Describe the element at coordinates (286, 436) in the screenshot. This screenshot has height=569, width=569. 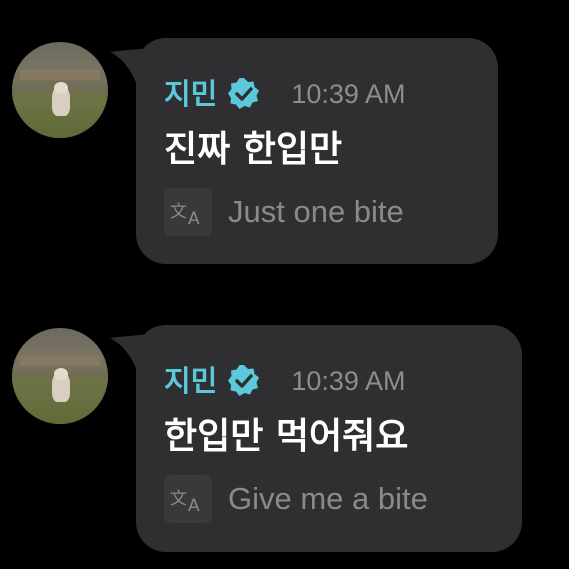
I see `message-text: 한입만 먹어줘요` at that location.